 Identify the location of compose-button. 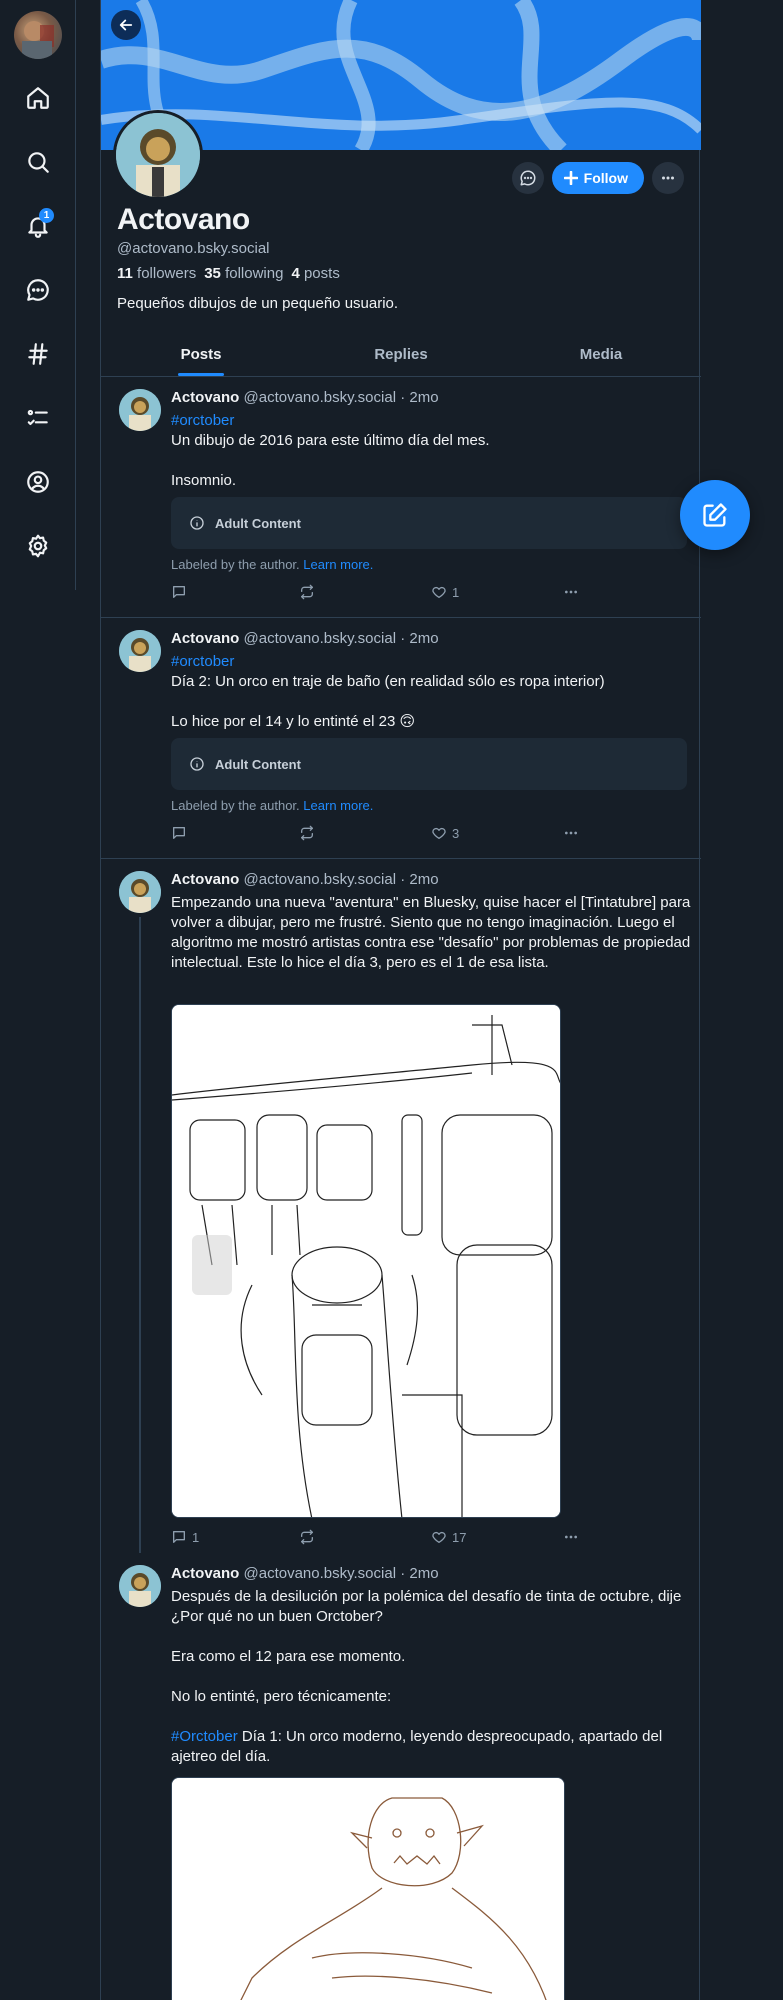
(715, 515).